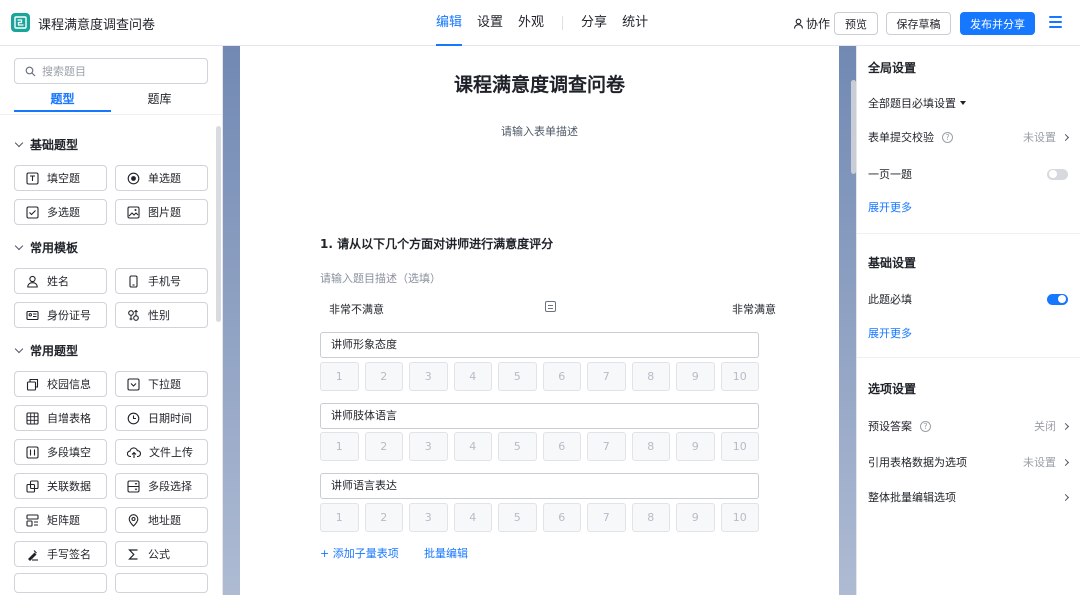 The height and width of the screenshot is (595, 1080). What do you see at coordinates (449, 23) in the screenshot?
I see `tab-edit: 编辑` at bounding box center [449, 23].